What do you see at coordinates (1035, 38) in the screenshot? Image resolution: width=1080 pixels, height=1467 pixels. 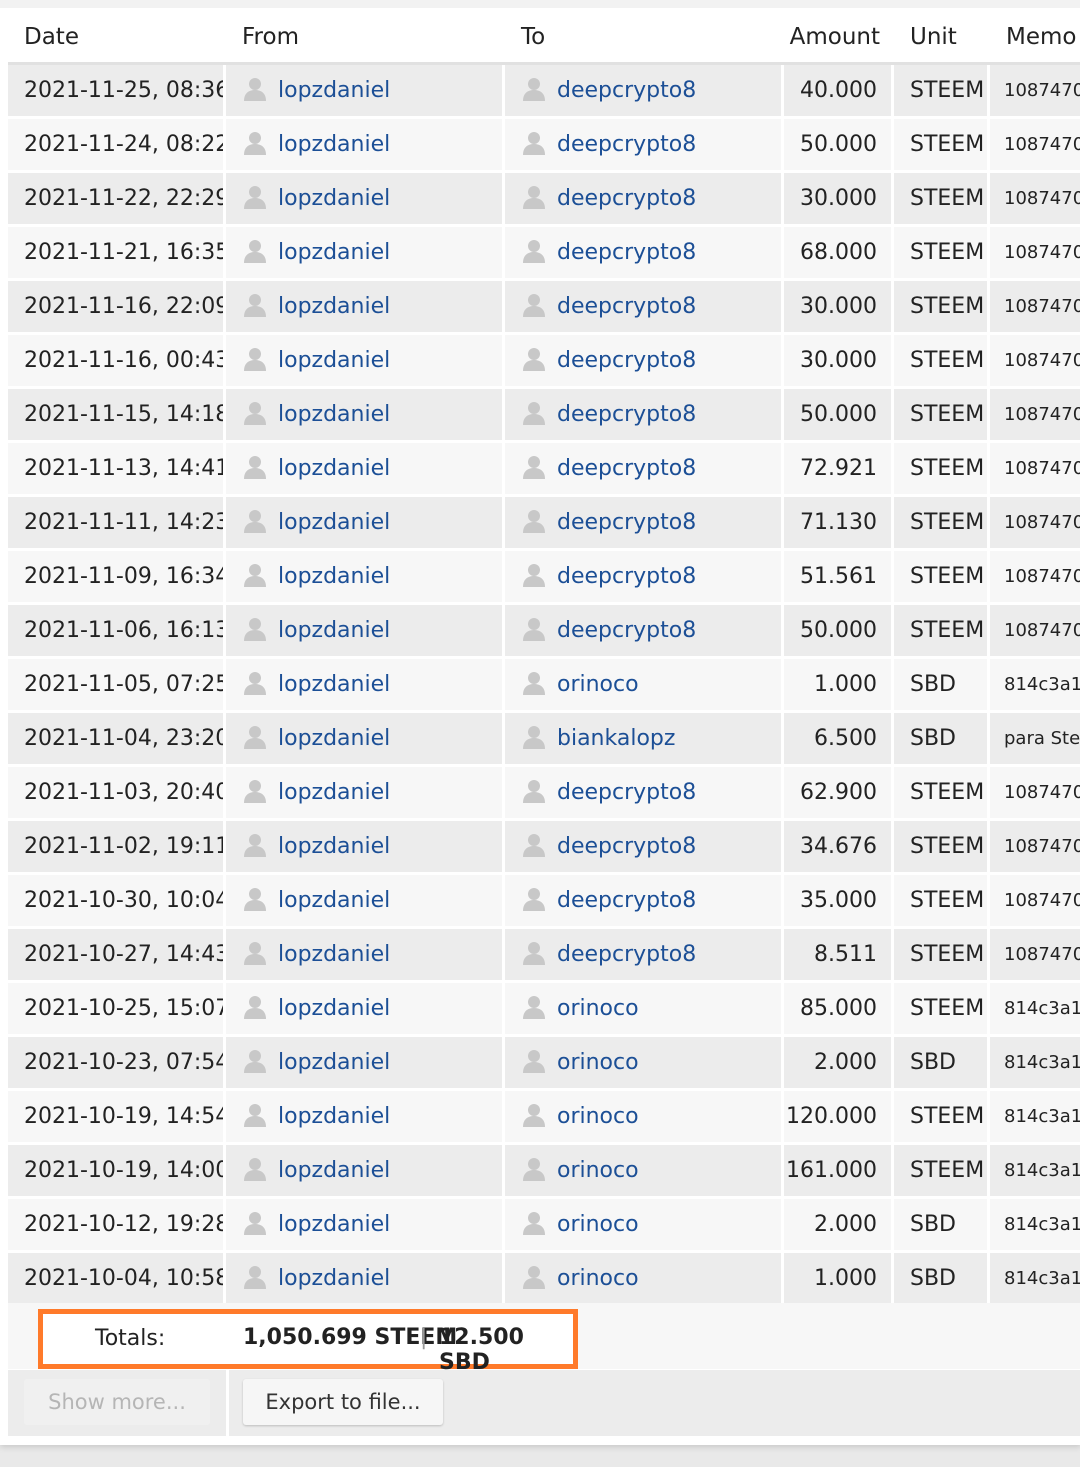 I see `header-memo: Memo` at bounding box center [1035, 38].